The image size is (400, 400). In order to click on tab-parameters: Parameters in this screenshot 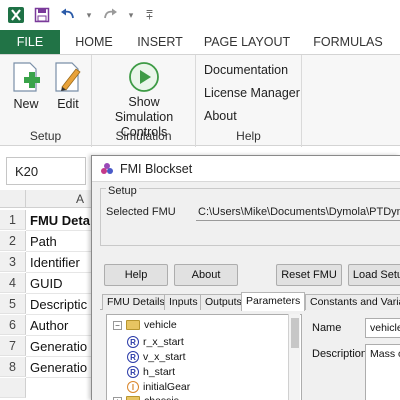, I will do `click(273, 301)`.